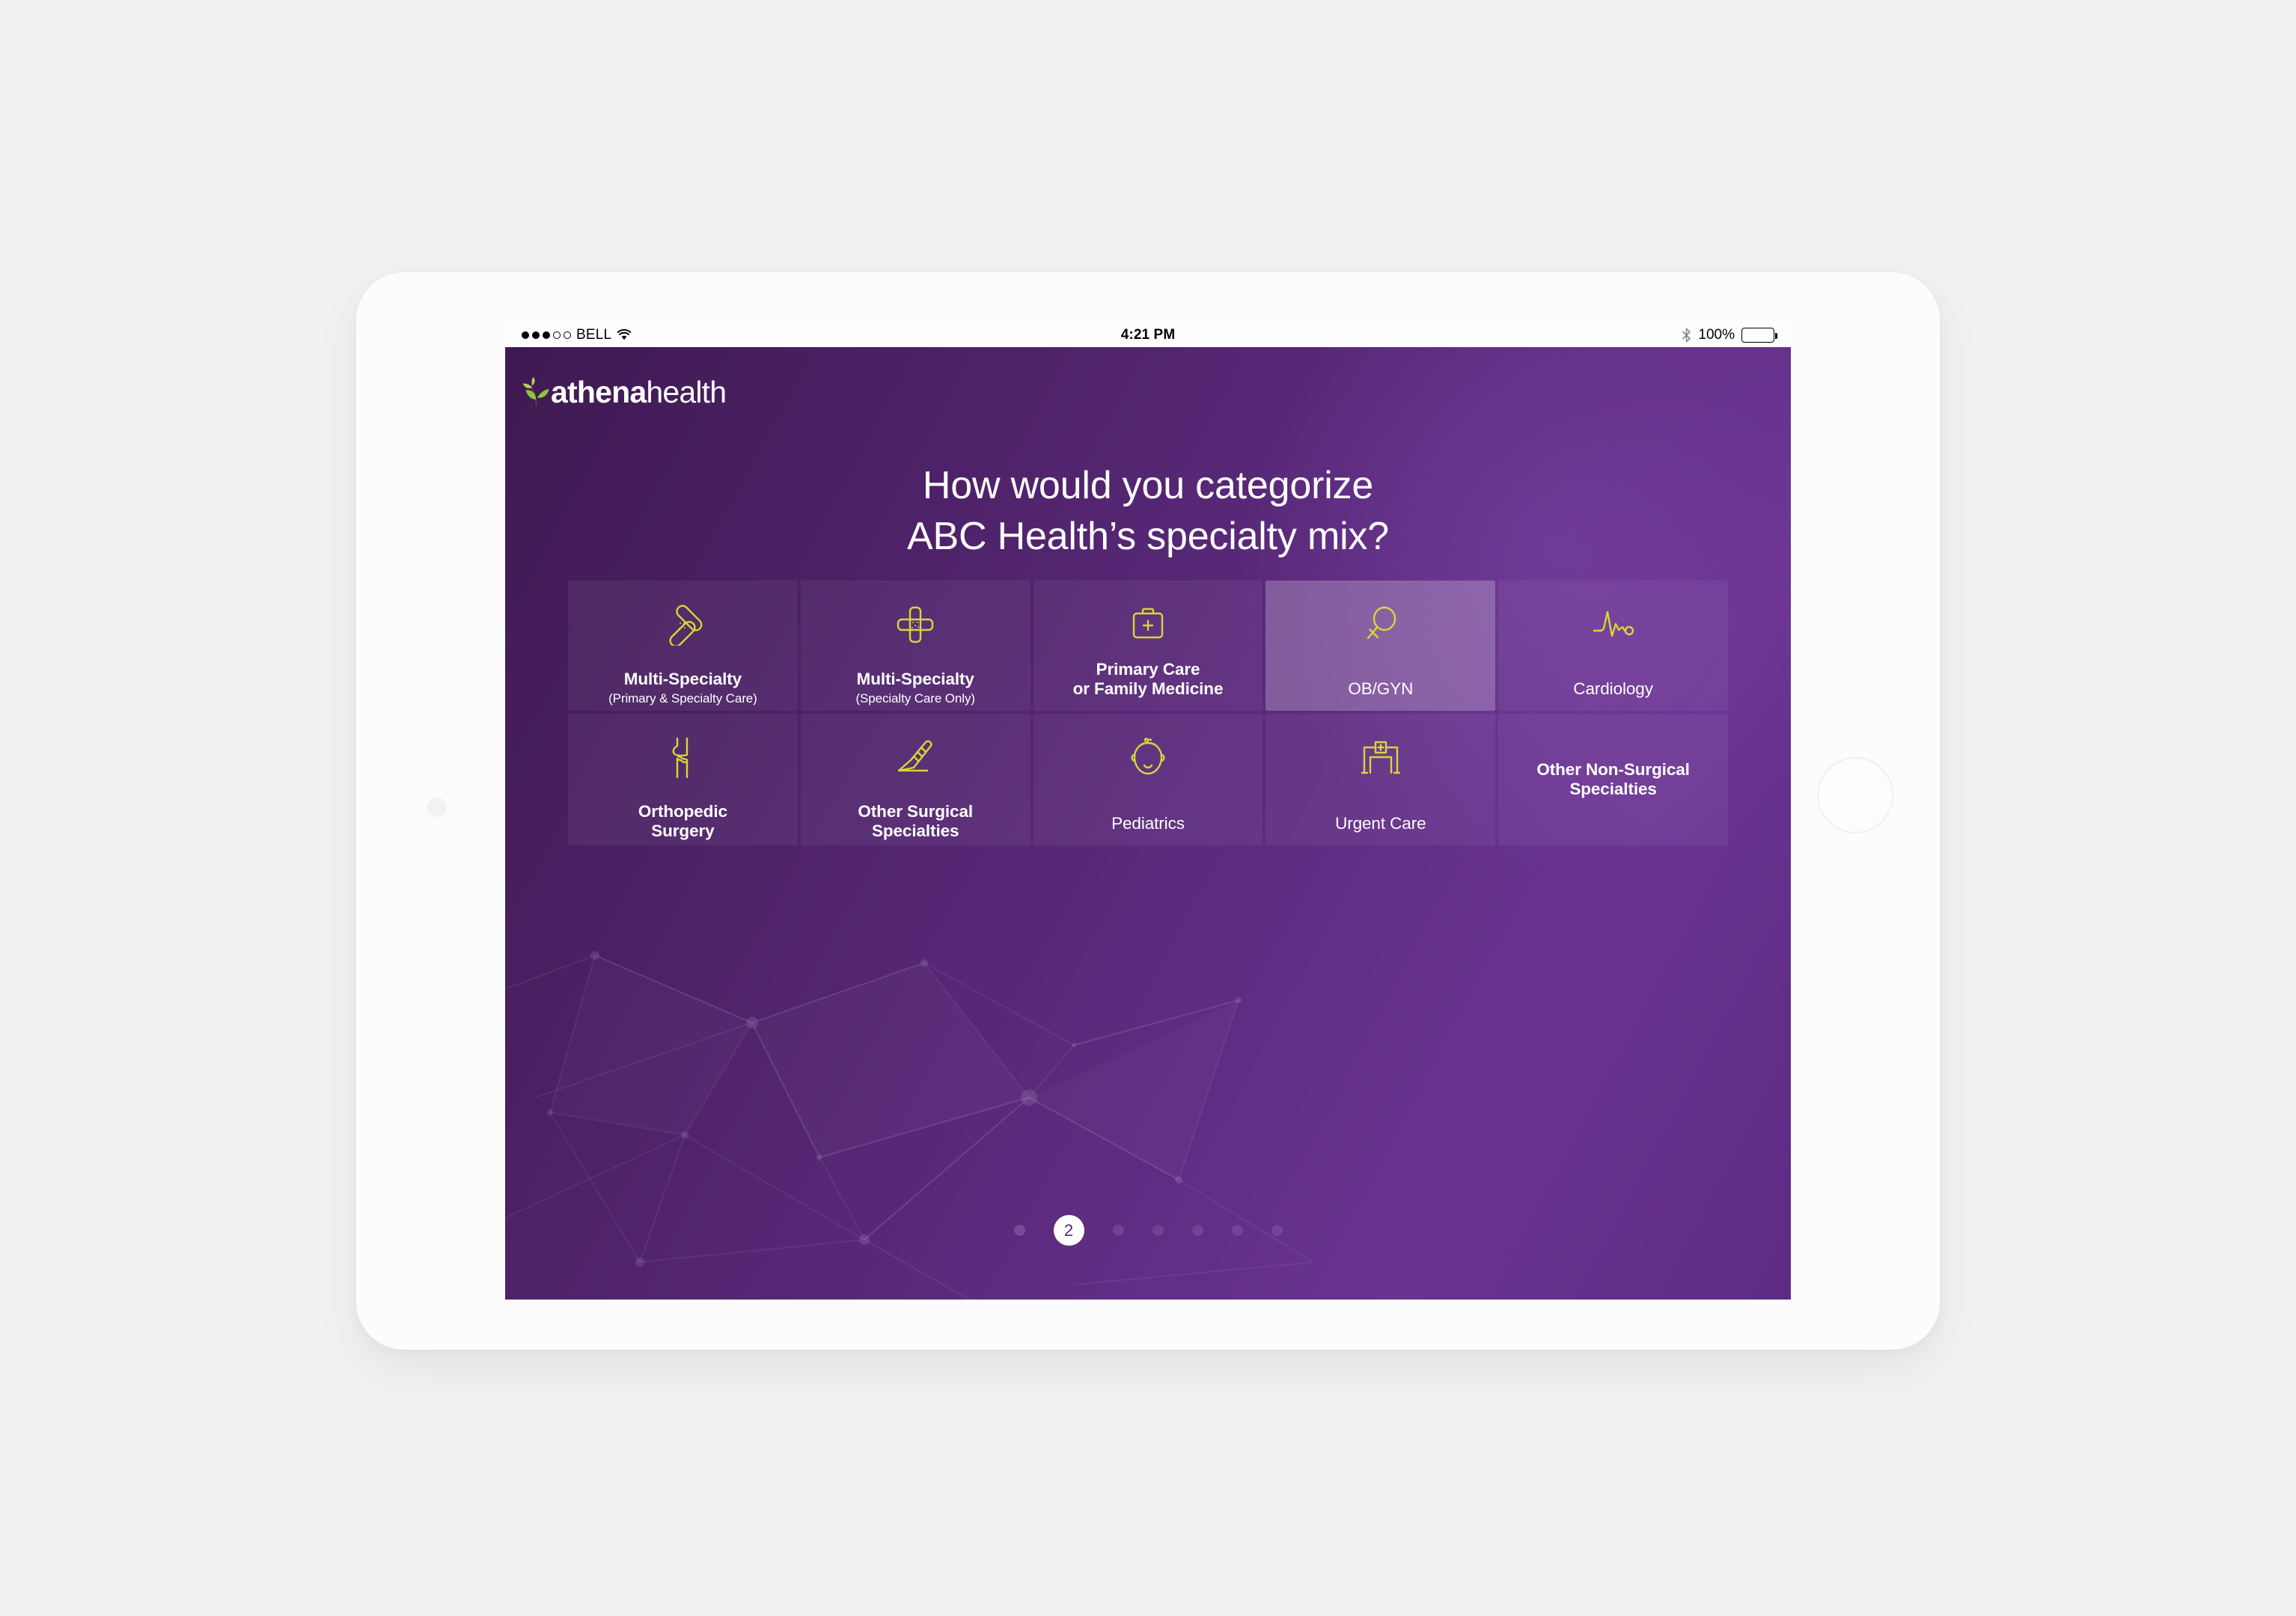 The height and width of the screenshot is (1616, 2296). I want to click on pagination-dot-2-active: 2, so click(1068, 1230).